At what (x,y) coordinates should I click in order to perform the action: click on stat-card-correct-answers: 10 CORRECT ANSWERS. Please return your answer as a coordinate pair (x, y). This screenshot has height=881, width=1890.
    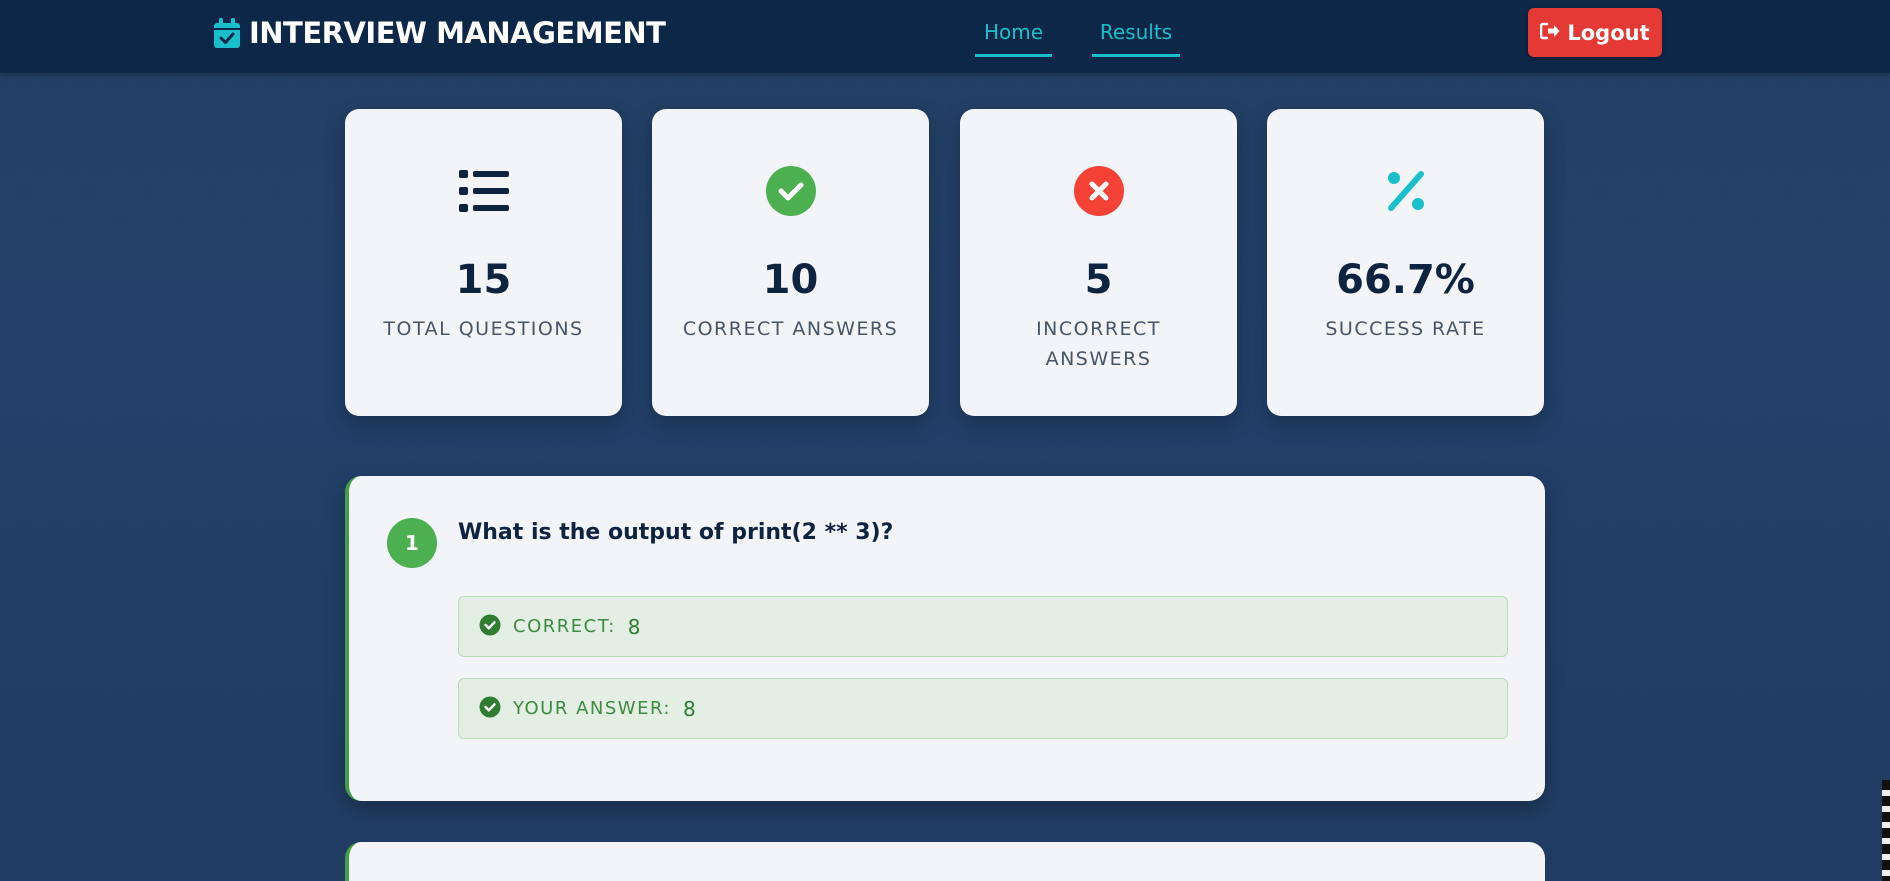
    Looking at the image, I should click on (790, 262).